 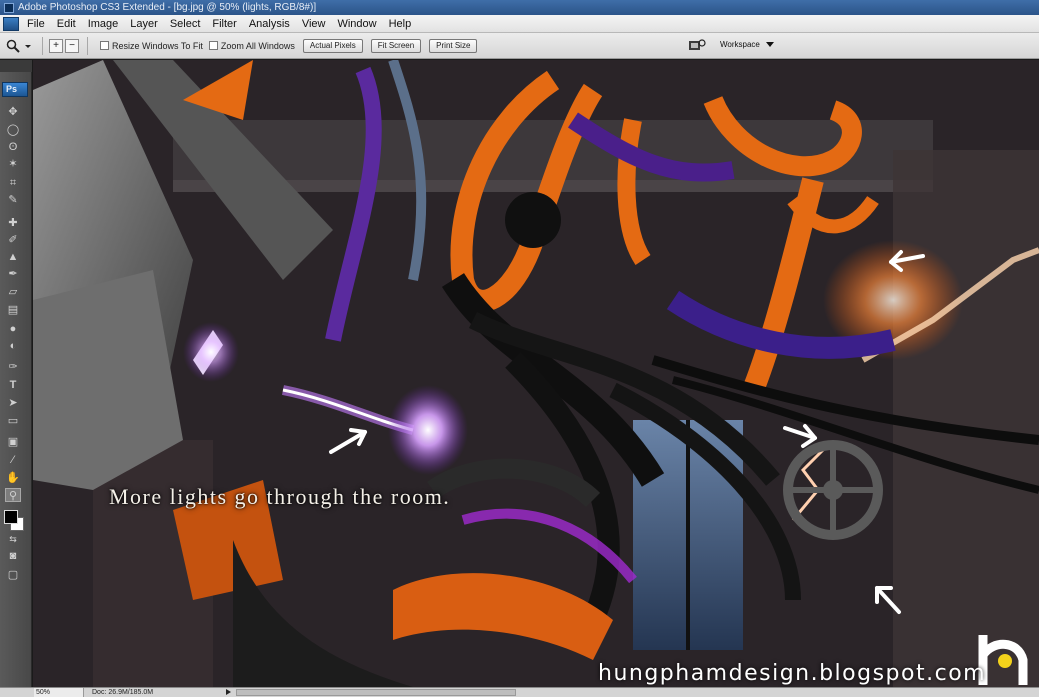 I want to click on artwork-caption: More lights go through the room., so click(x=280, y=496).